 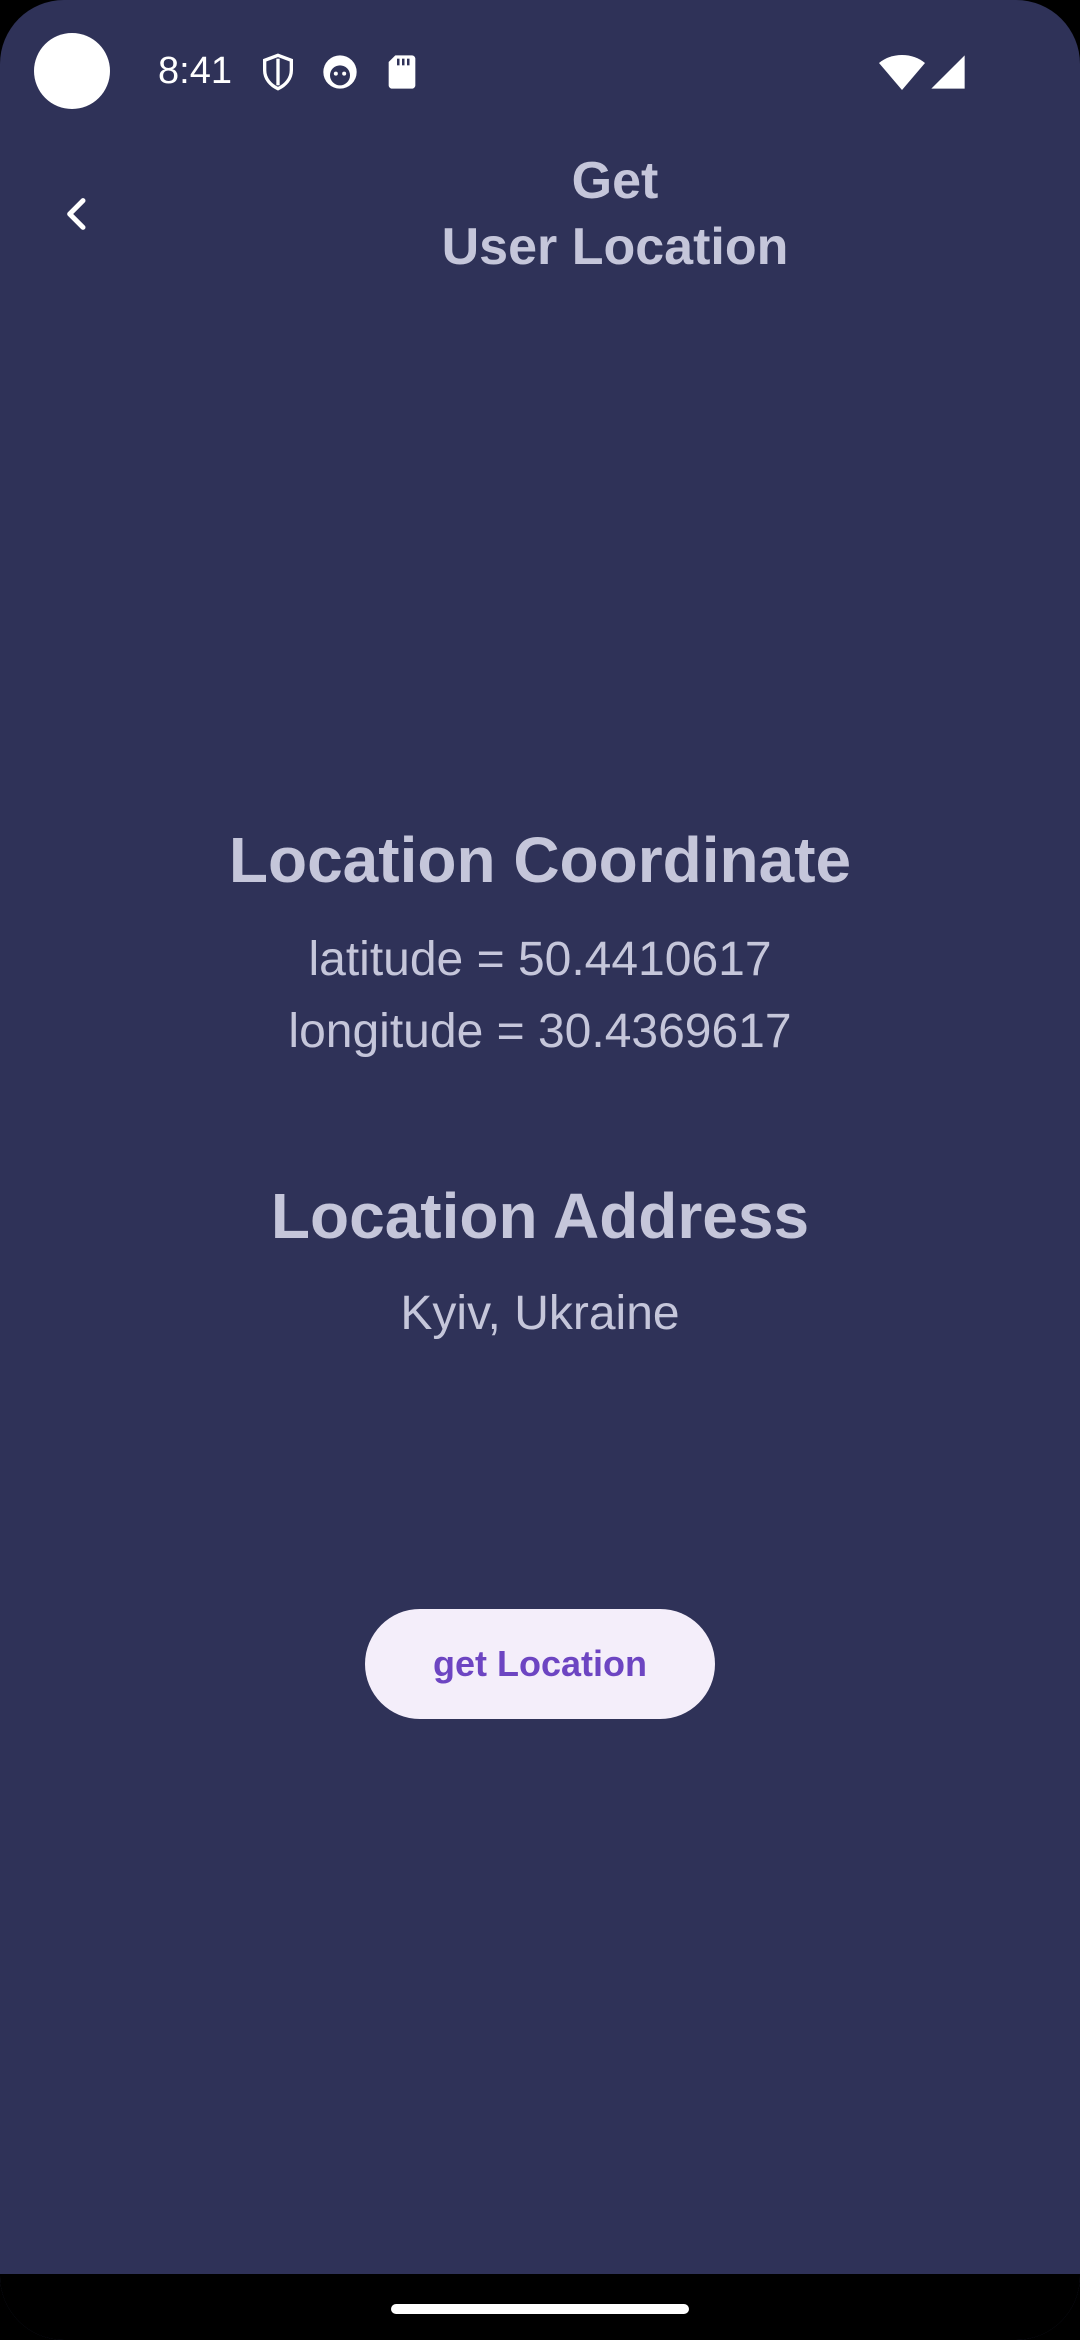 What do you see at coordinates (540, 1031) in the screenshot?
I see `longitude-text: longitude = 30.4369617` at bounding box center [540, 1031].